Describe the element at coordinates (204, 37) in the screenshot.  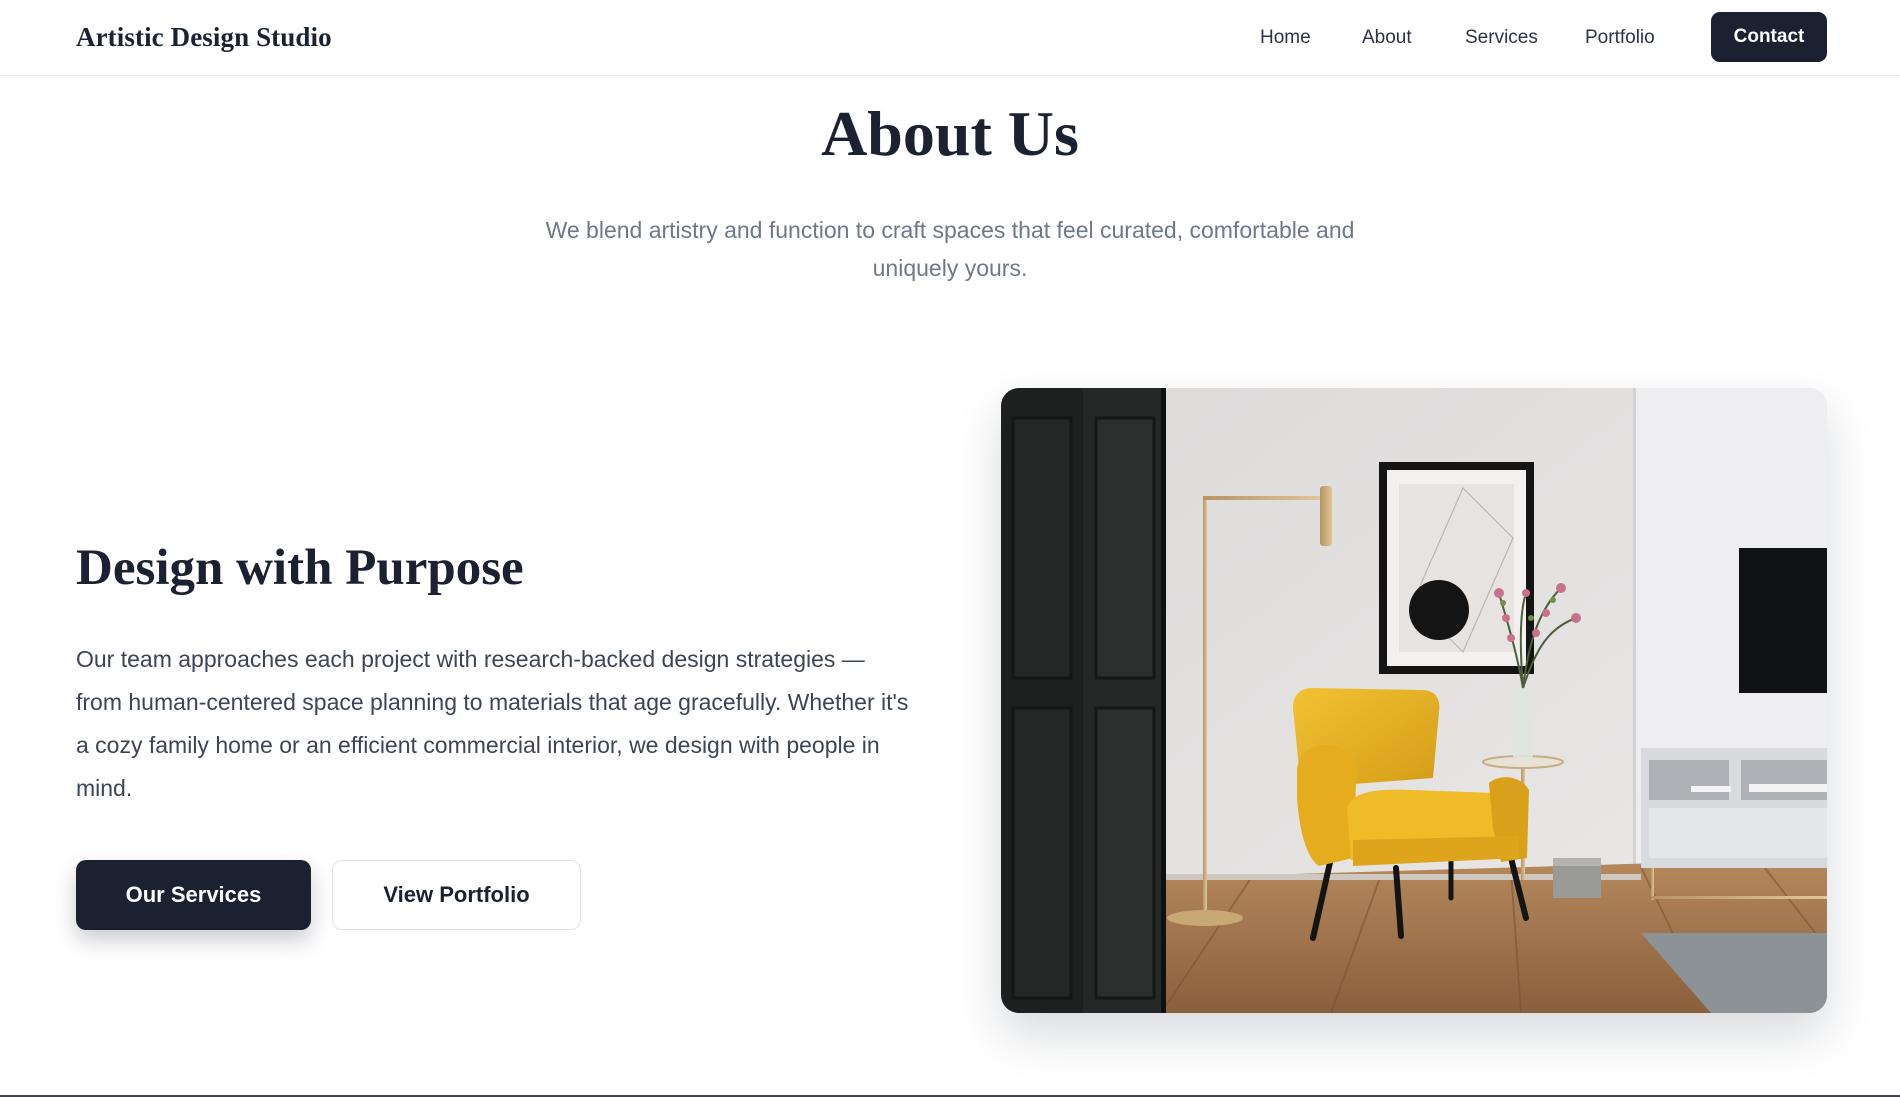
I see `brand-logo: Artistic Design Studio` at that location.